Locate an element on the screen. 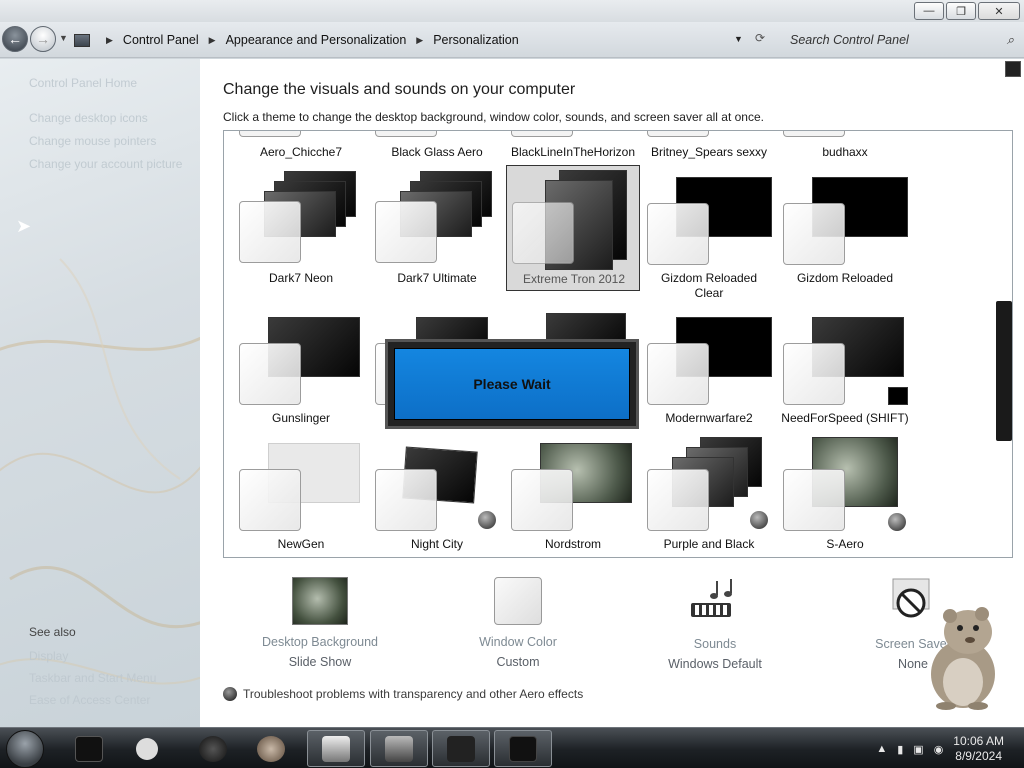 The height and width of the screenshot is (768, 1024). theme-name: Gunslinger is located at coordinates (301, 418).